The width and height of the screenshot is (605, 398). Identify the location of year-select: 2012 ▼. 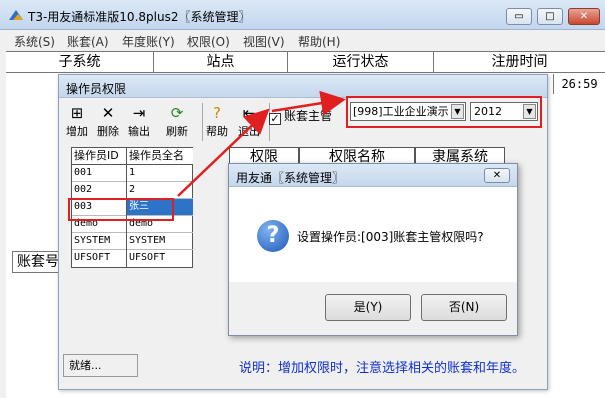
(504, 111).